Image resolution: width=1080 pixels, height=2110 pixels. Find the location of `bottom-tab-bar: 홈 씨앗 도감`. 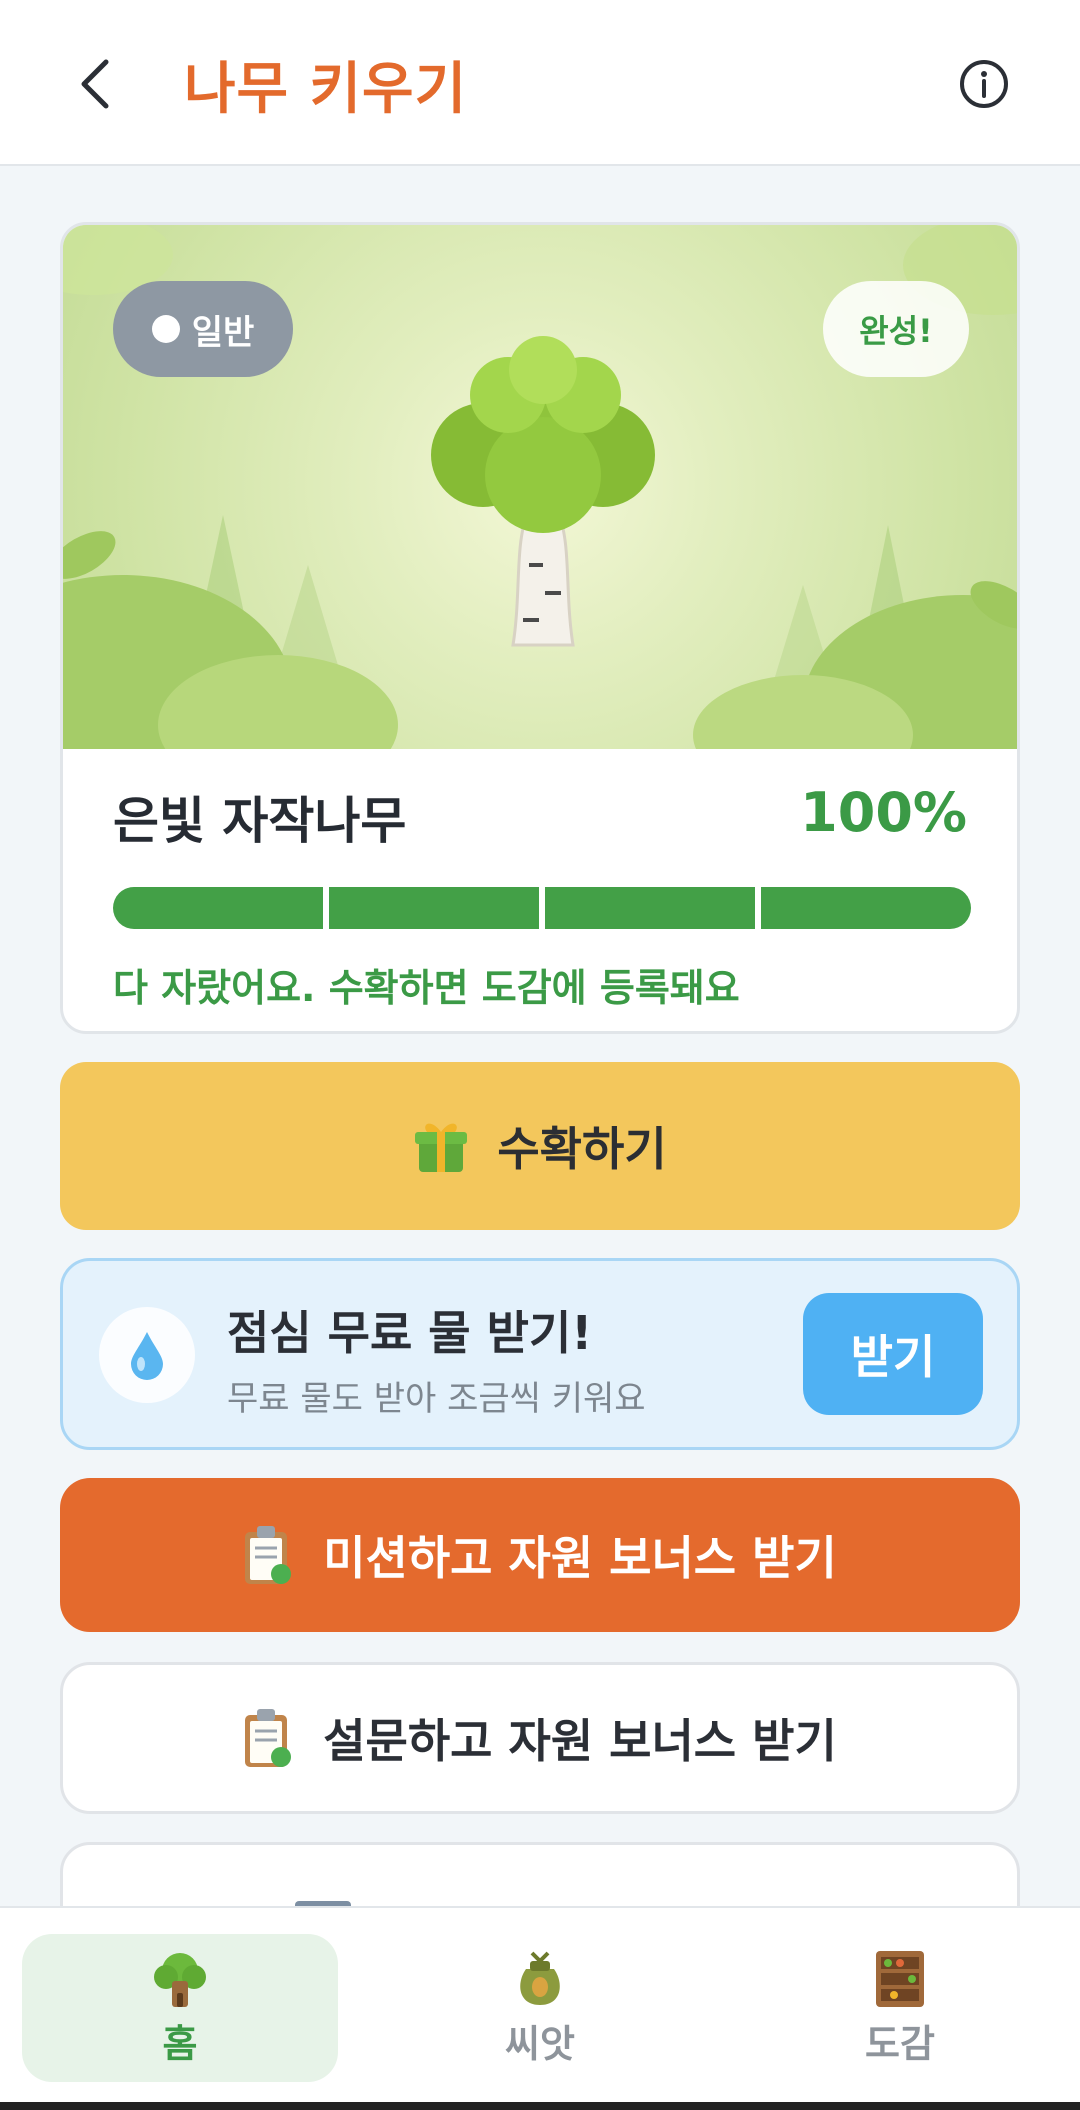

bottom-tab-bar: 홈 씨앗 도감 is located at coordinates (540, 2004).